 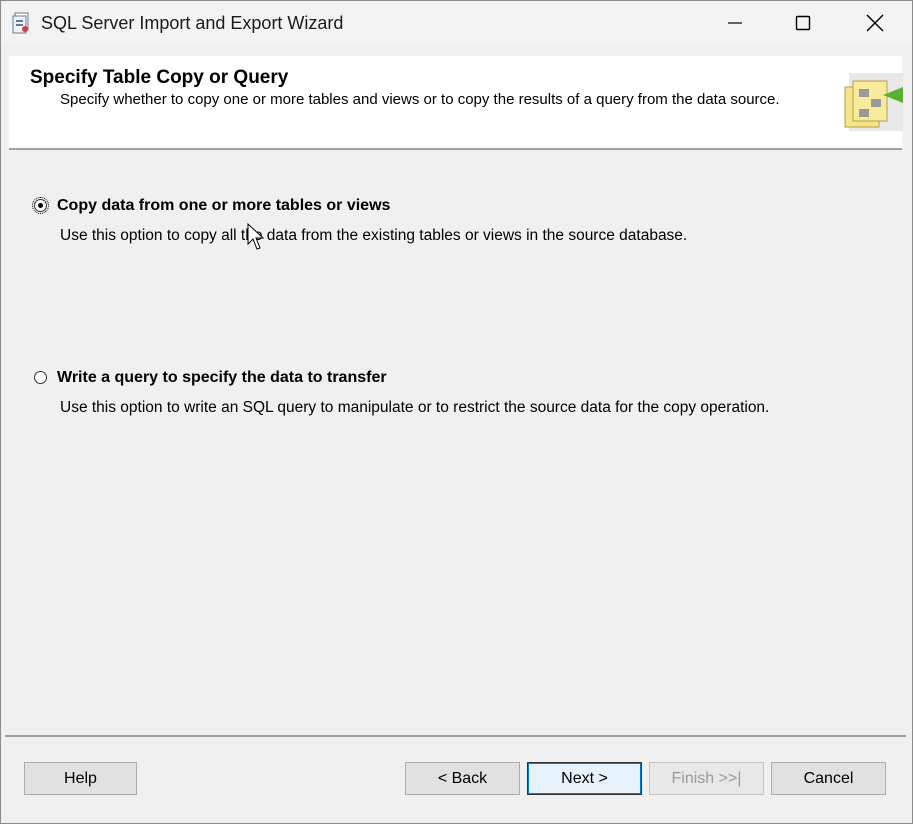 I want to click on window-title: SQL Server Import and Export Wizard, so click(x=192, y=23).